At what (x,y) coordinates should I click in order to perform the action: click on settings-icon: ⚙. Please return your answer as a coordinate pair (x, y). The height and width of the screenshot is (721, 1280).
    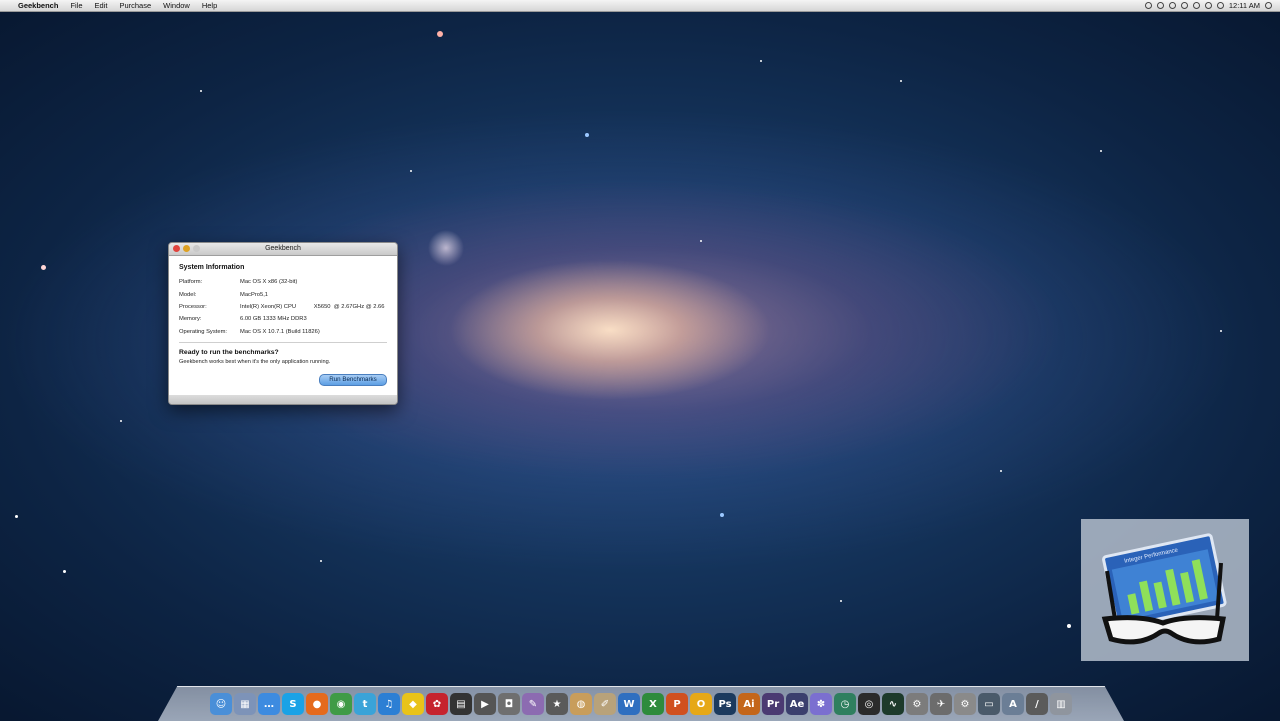
    Looking at the image, I should click on (965, 704).